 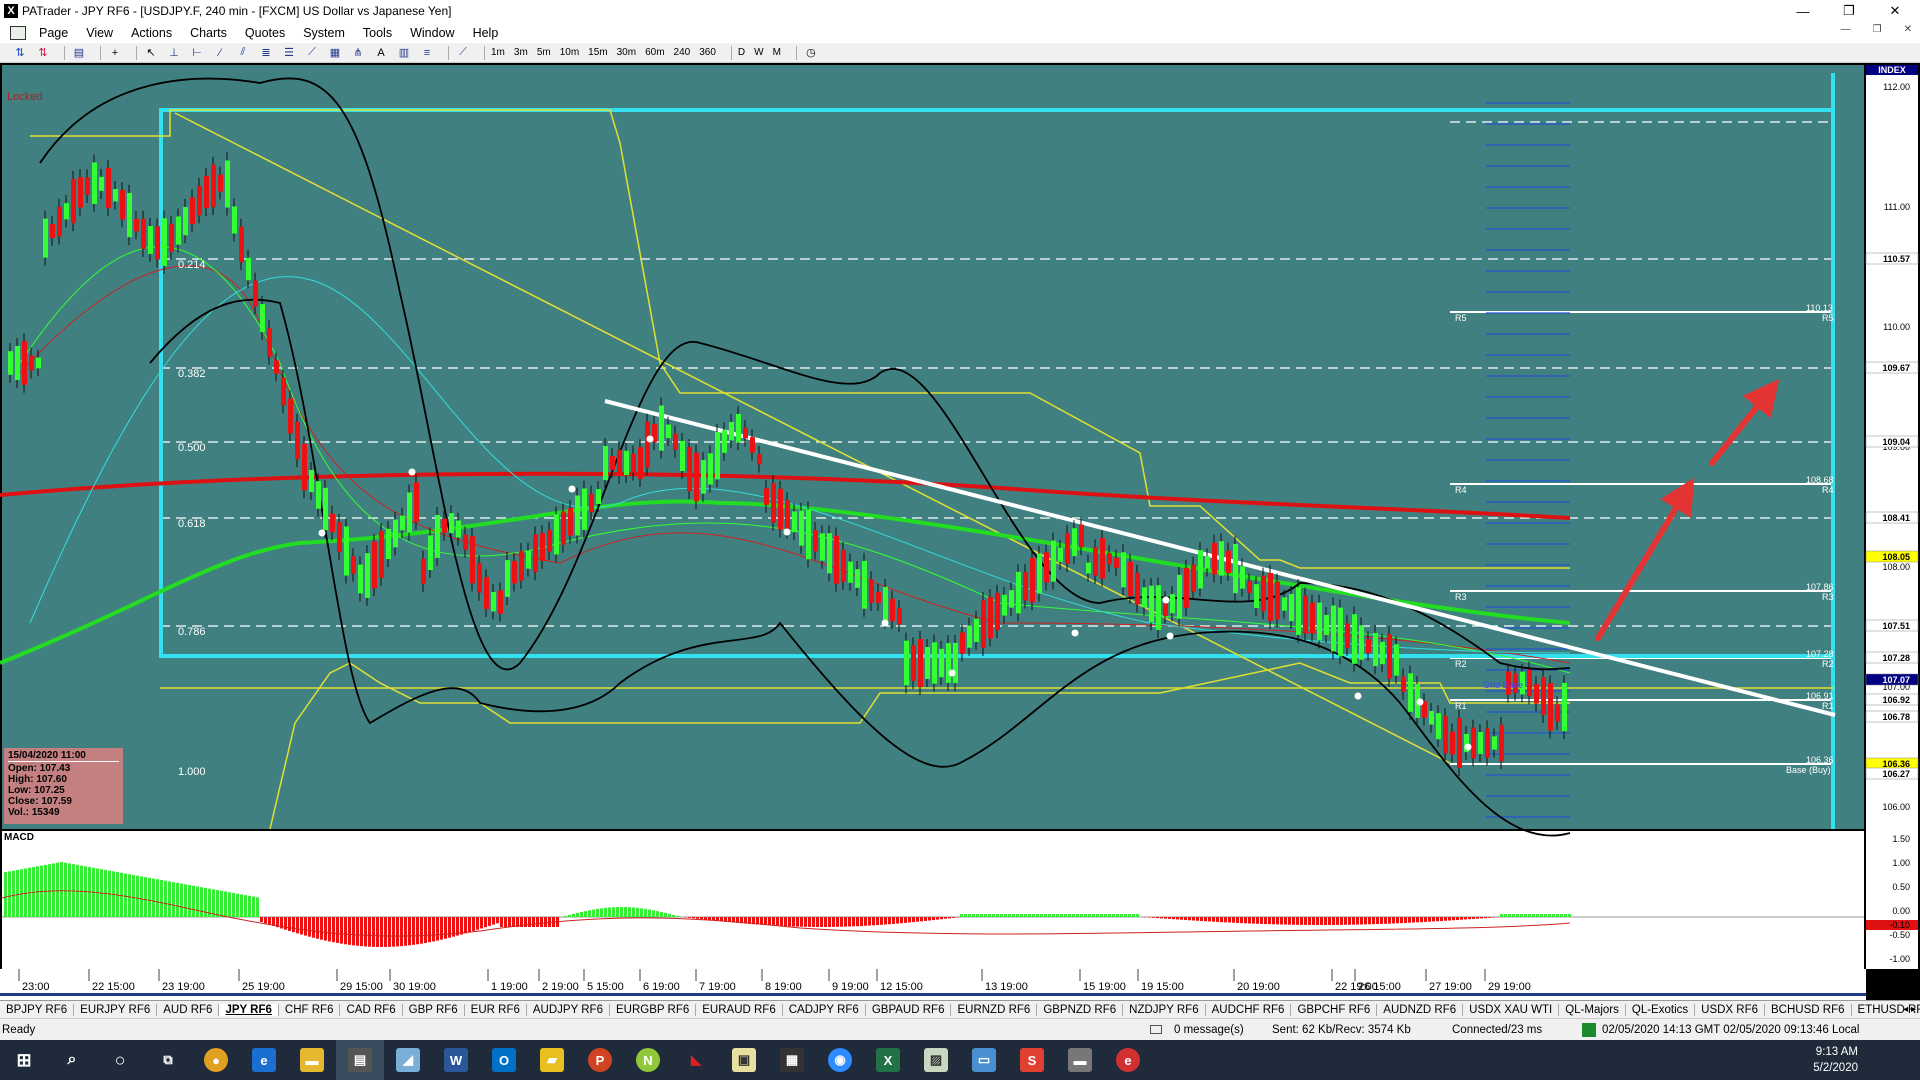 What do you see at coordinates (72, 1060) in the screenshot?
I see `search-button: ⌕` at bounding box center [72, 1060].